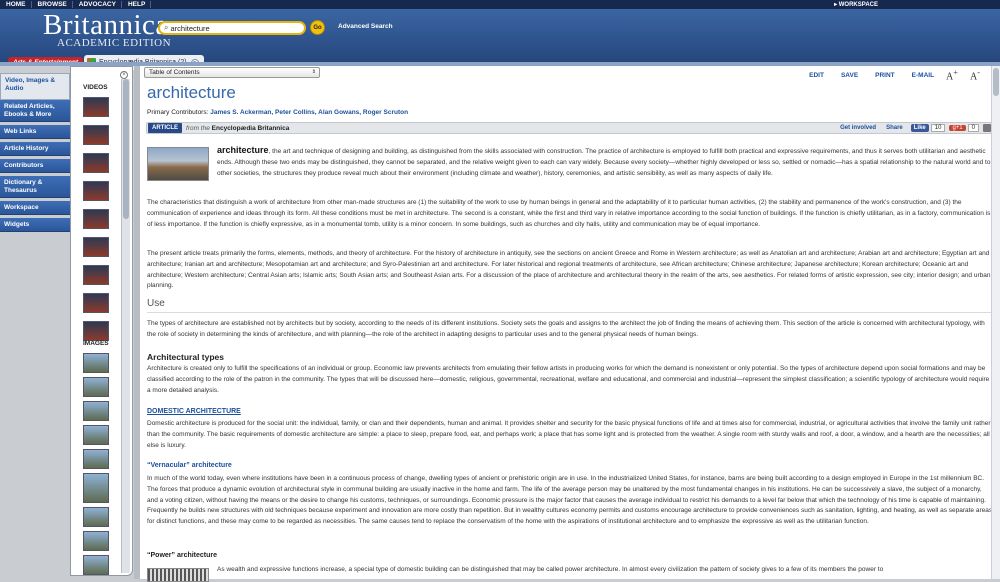  I want to click on top-nav: HOME BROWSE ADVOCACY HELP ▸ WORKSPACE, so click(500, 4).